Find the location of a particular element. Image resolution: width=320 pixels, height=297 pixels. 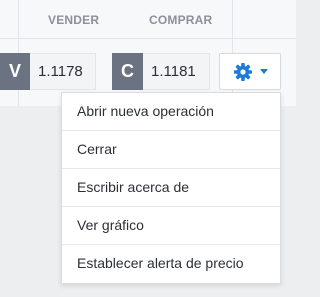

menu-item-write-about: Escribir acerca de is located at coordinates (171, 188).